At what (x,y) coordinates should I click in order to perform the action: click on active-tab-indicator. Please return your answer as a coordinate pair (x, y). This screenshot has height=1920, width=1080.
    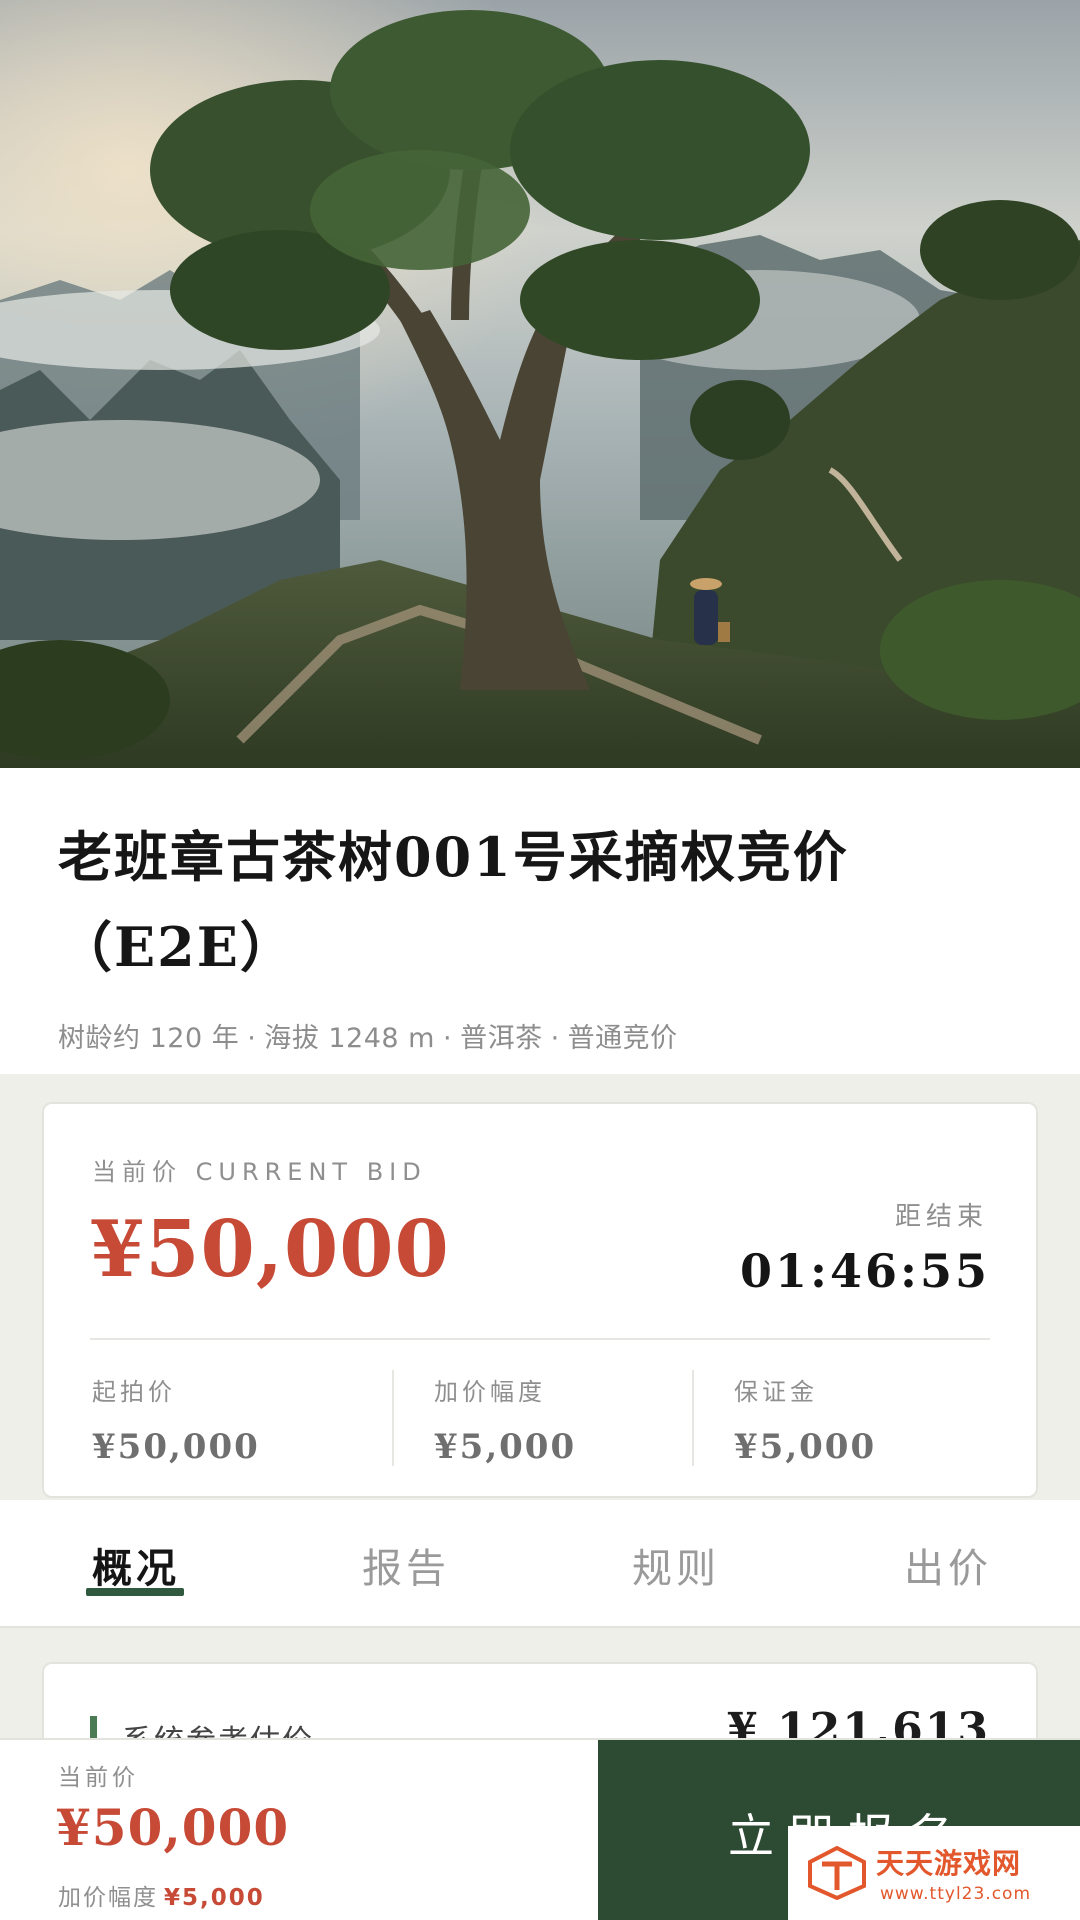
    Looking at the image, I should click on (135, 1592).